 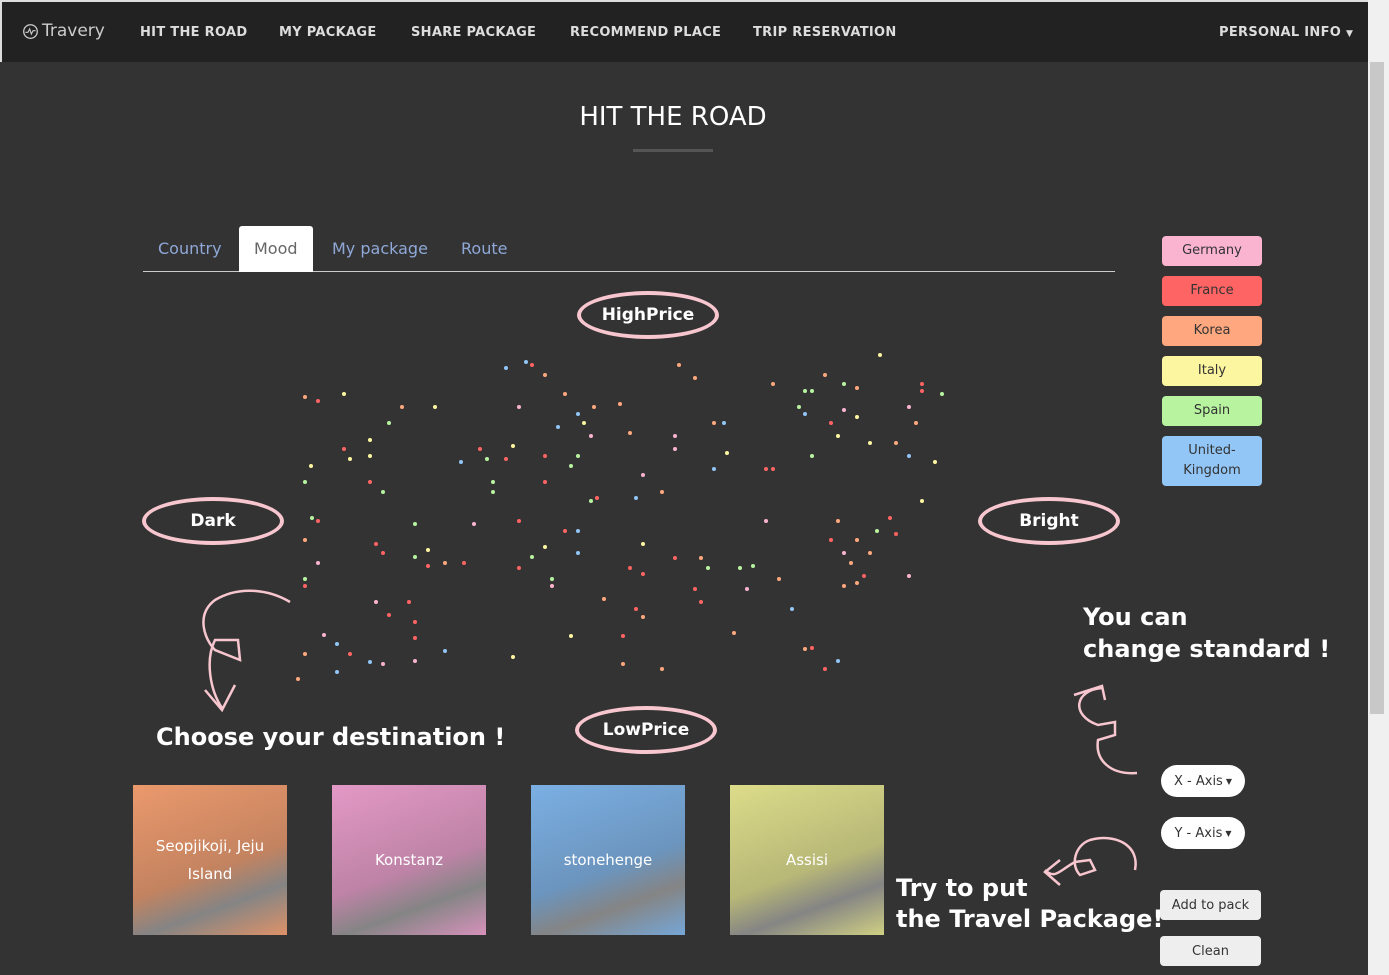 I want to click on nav-recommend-place: RECOMMEND PLACE, so click(x=645, y=32).